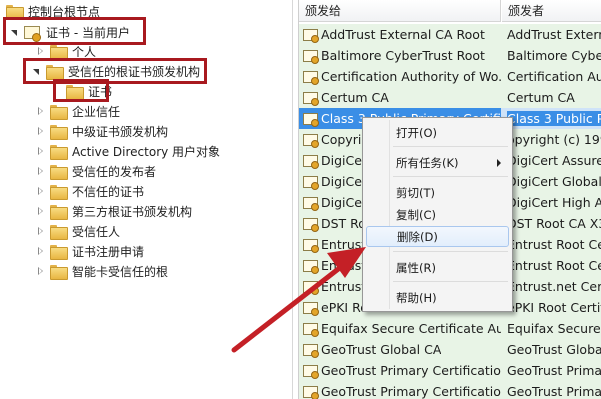 The height and width of the screenshot is (399, 601). I want to click on column-header-issued-to: 颁发给, so click(400, 11).